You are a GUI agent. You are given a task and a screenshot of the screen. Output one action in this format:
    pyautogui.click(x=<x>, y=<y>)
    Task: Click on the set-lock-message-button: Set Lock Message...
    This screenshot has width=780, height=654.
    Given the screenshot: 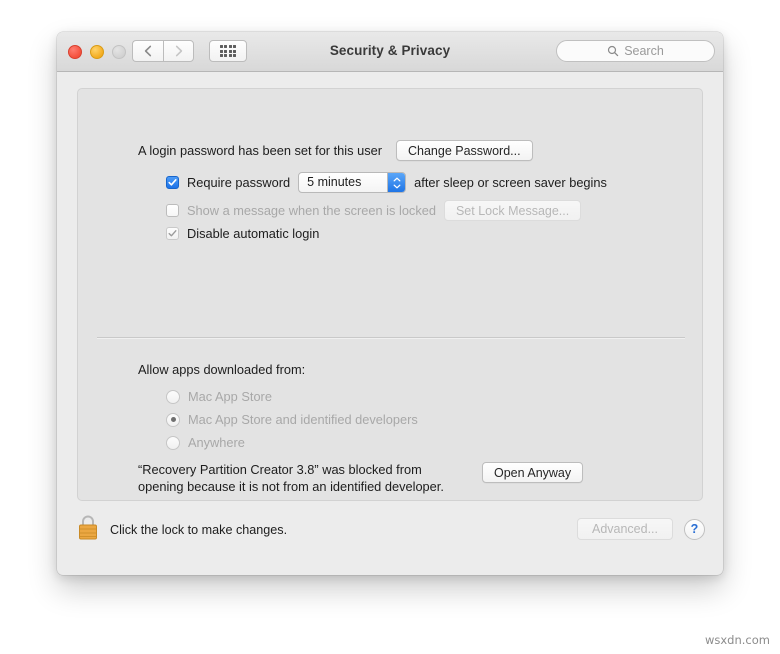 What is the action you would take?
    pyautogui.click(x=512, y=210)
    